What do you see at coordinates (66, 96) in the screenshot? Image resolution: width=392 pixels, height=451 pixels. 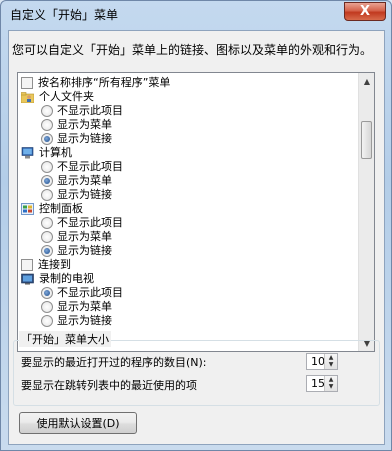 I see `option-label: 个人文件夹` at bounding box center [66, 96].